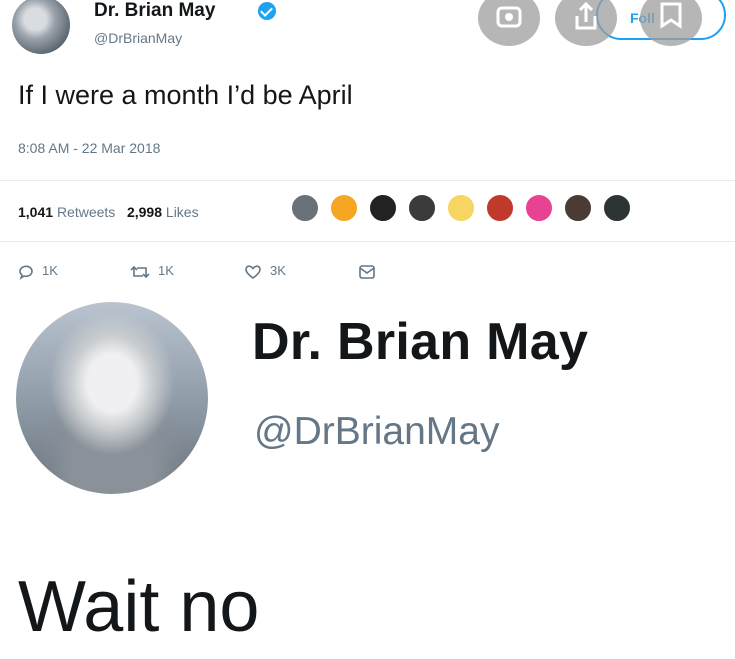 The image size is (735, 659). What do you see at coordinates (182, 212) in the screenshot?
I see `likes-label: Likes` at bounding box center [182, 212].